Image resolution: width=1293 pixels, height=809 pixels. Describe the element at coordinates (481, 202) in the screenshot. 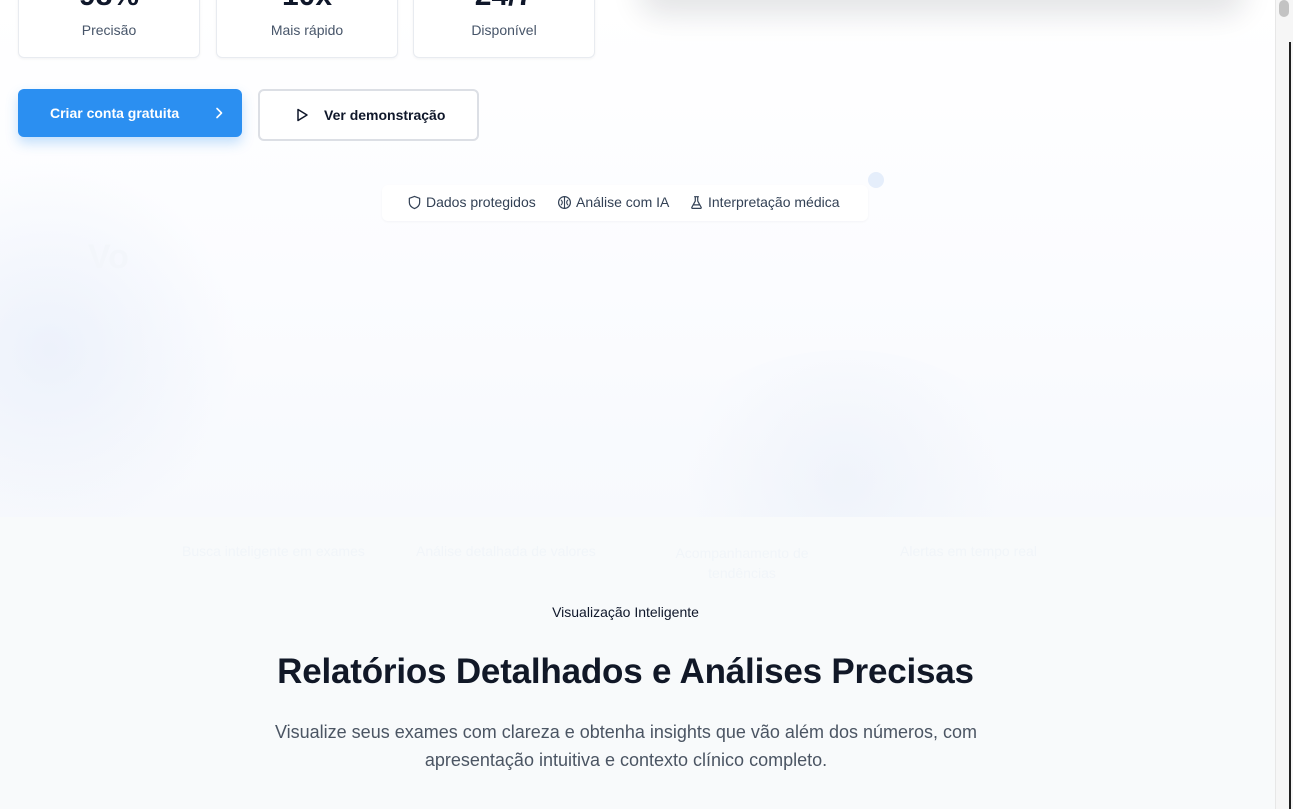

I see `feature-label: Dados protegidos` at that location.